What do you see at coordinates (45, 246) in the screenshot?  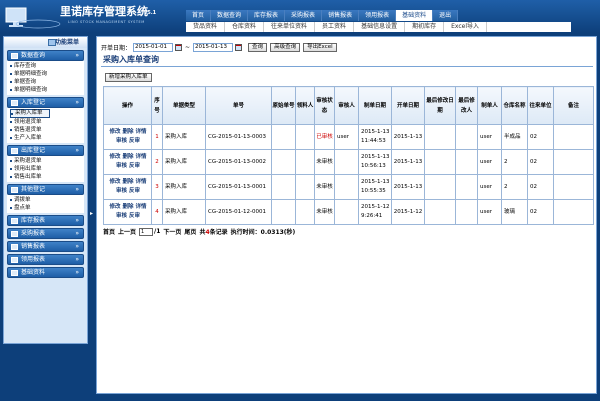 I see `sidebar-group-header: 销售报表 »` at bounding box center [45, 246].